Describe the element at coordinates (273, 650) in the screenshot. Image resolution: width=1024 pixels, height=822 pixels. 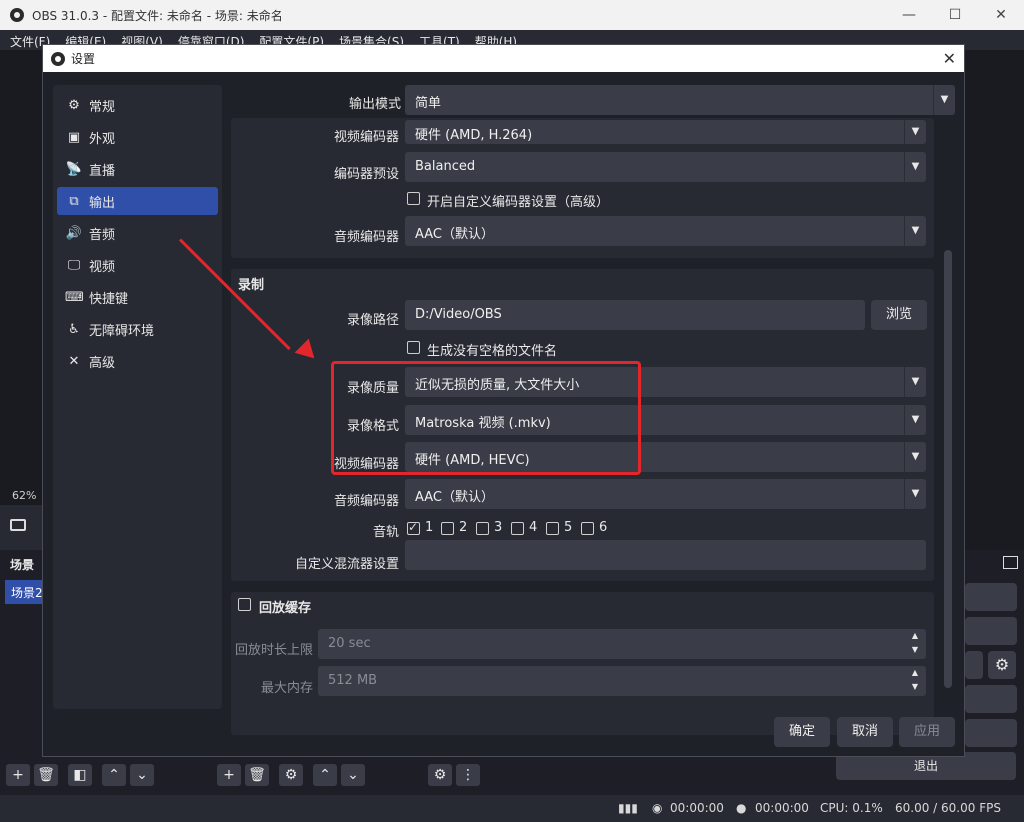
I see `replay-max-time-label: 回放时长上限` at that location.